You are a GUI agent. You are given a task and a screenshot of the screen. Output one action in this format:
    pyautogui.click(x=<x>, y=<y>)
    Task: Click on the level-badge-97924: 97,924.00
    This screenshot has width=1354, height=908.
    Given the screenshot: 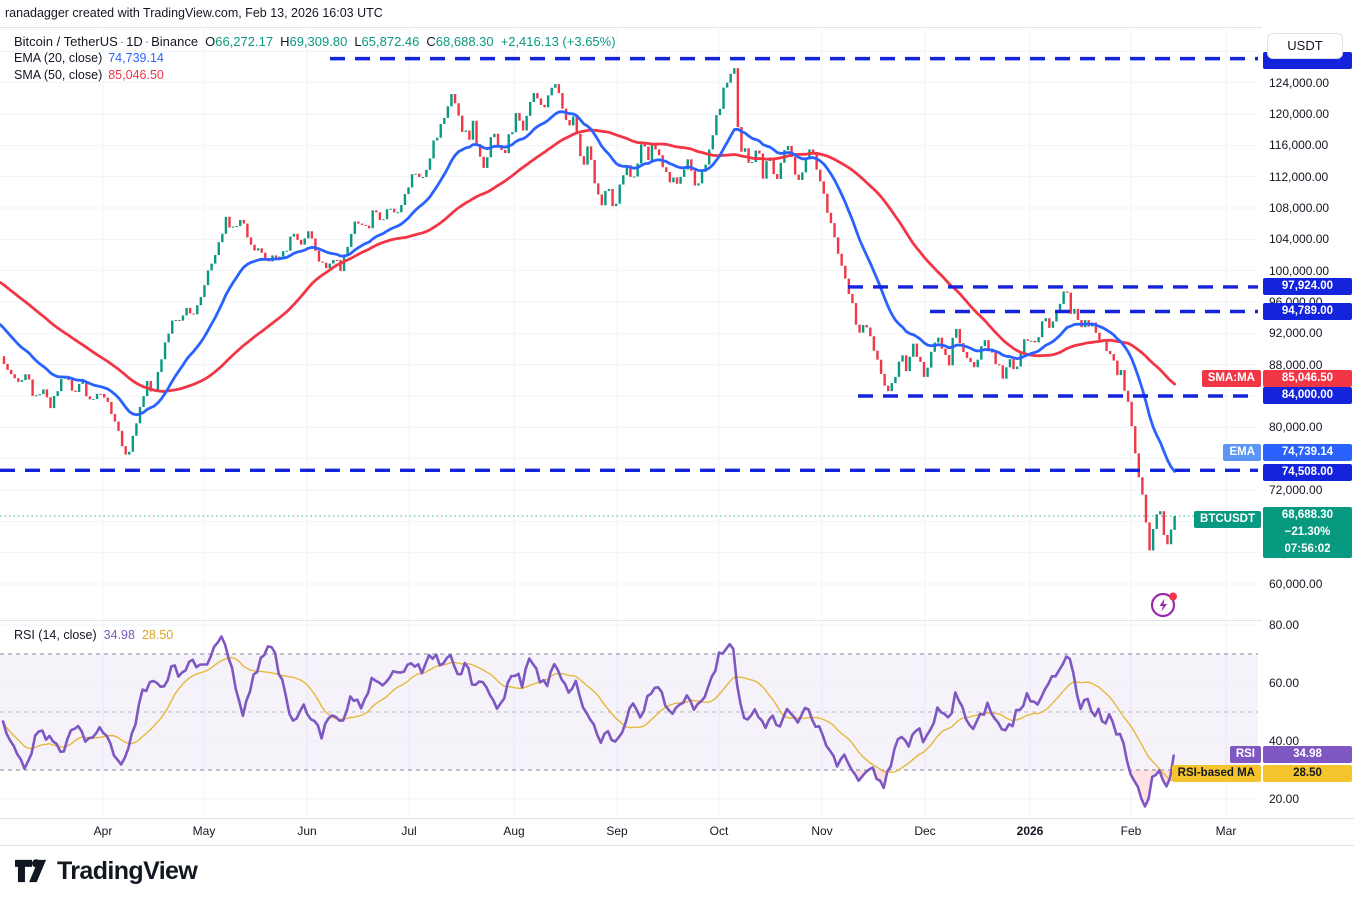 What is the action you would take?
    pyautogui.click(x=1307, y=286)
    